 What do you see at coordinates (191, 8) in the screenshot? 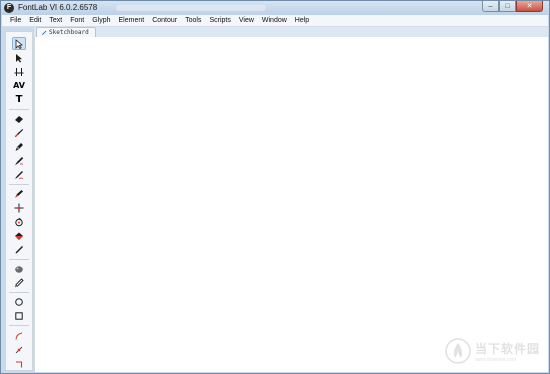
I see `title-bar-blur` at bounding box center [191, 8].